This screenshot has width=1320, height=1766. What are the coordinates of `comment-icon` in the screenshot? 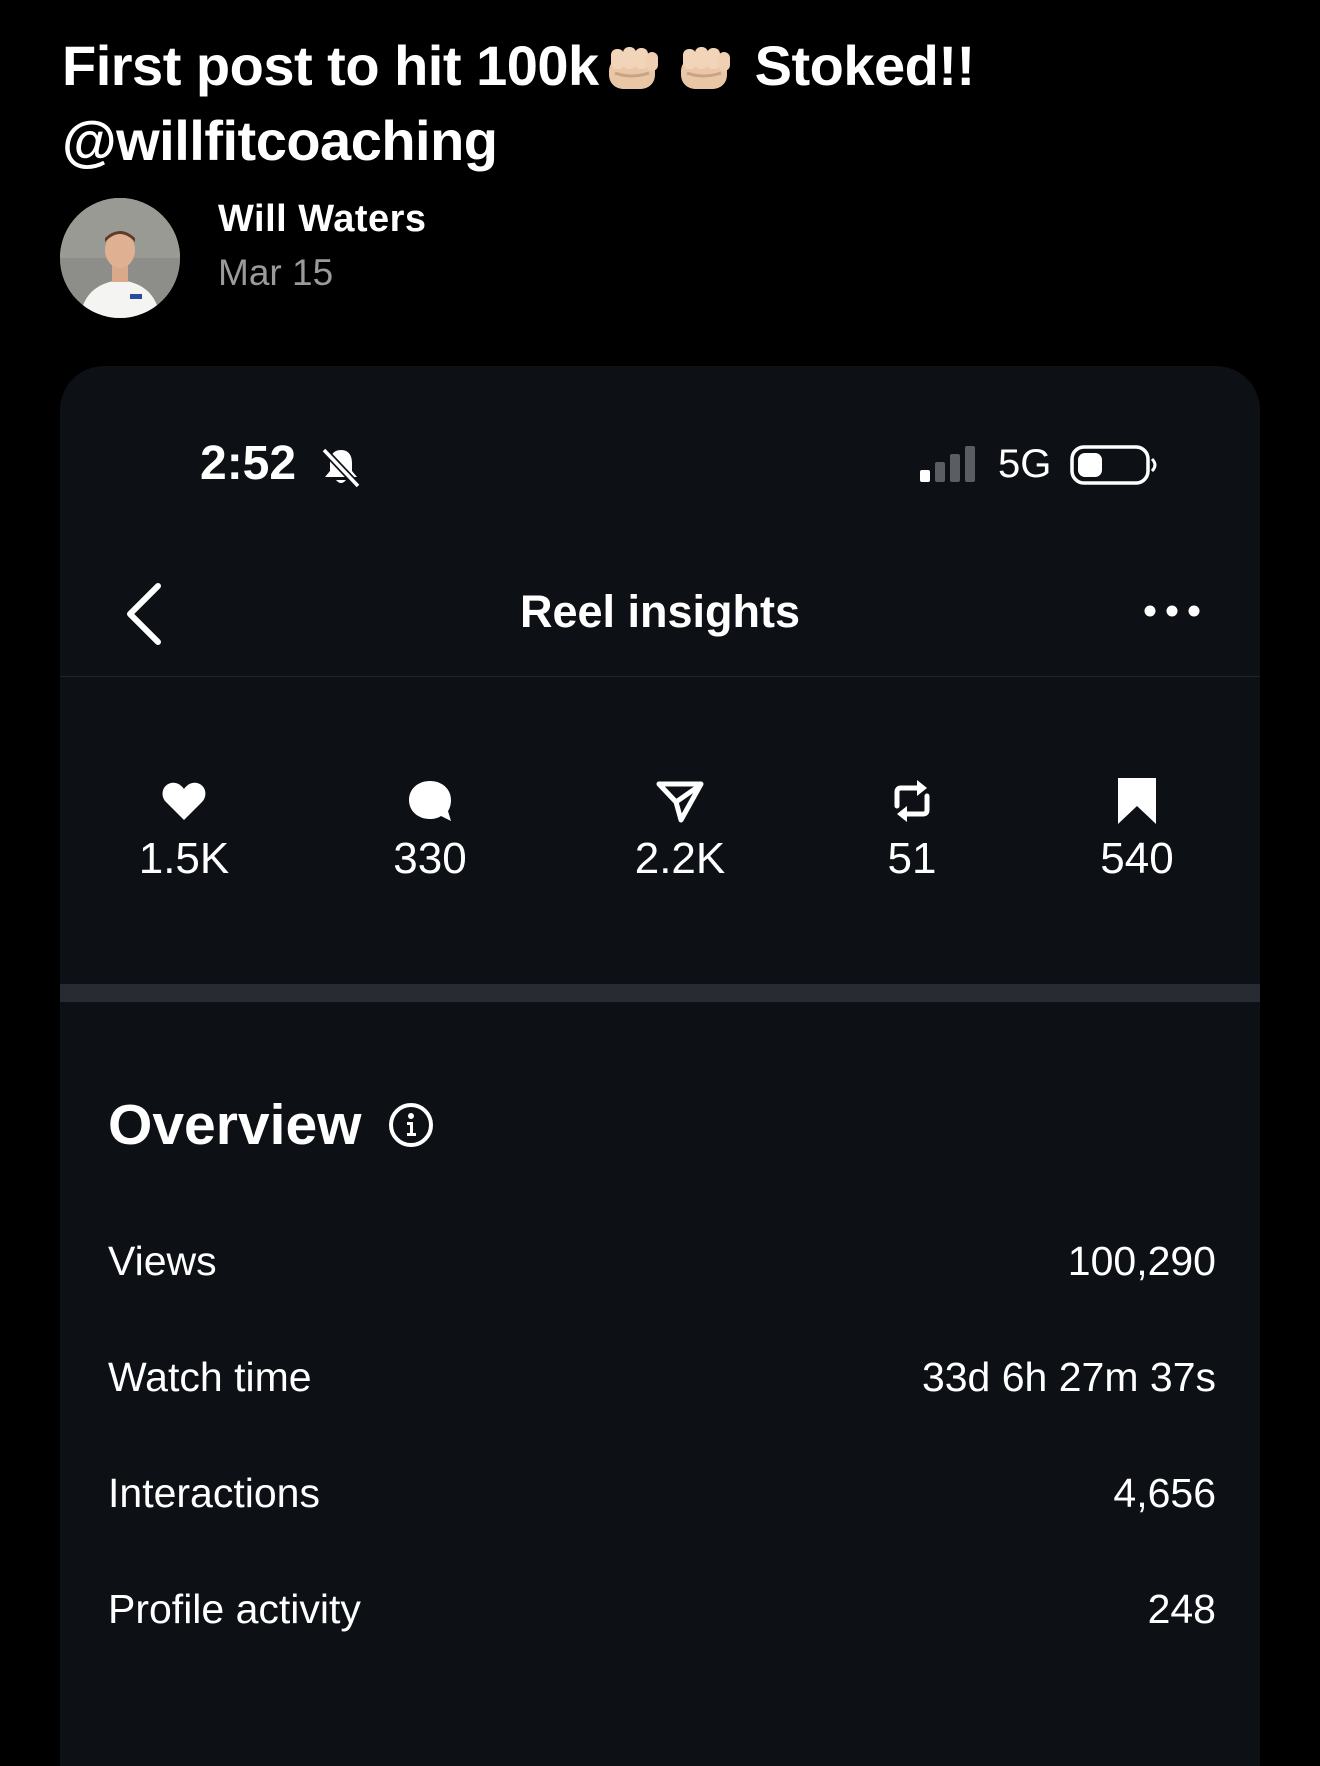 It's located at (430, 801).